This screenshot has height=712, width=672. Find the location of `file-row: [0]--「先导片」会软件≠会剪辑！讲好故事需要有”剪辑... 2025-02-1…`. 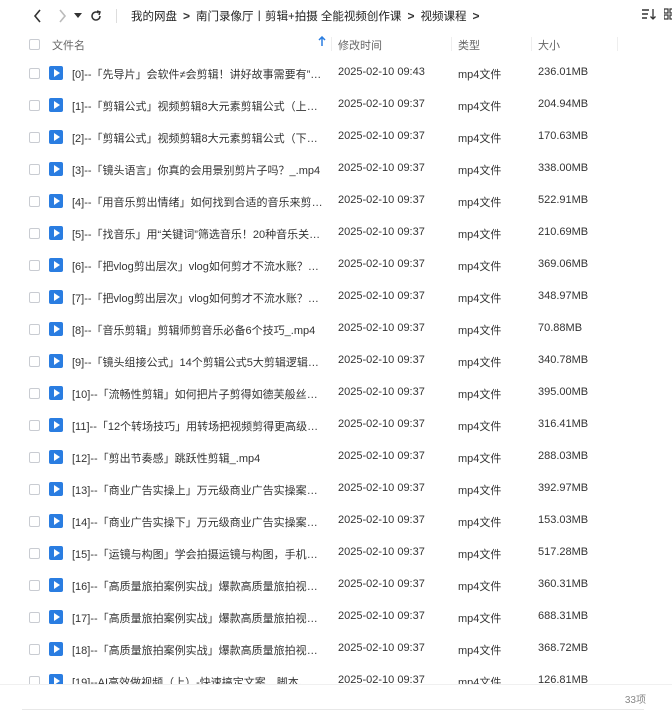

file-row: [0]--「先导片」会软件≠会剪辑！讲好故事需要有”剪辑... 2025-02-1… is located at coordinates (336, 73).